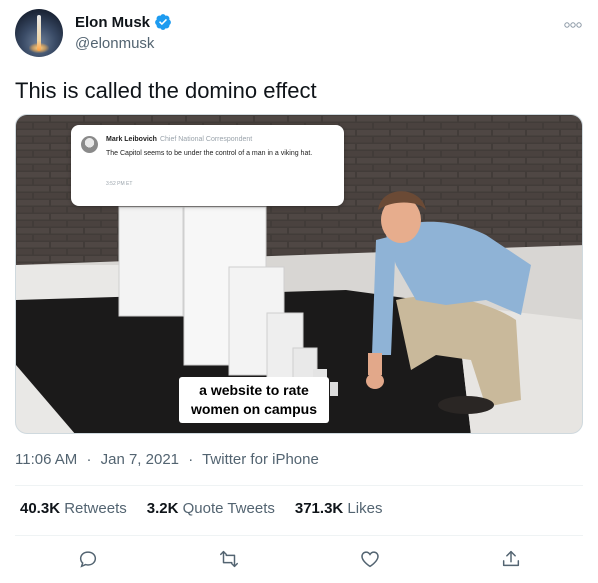 The height and width of the screenshot is (583, 598). I want to click on quoted-tweet-time: 3:52 PM ET, so click(119, 184).